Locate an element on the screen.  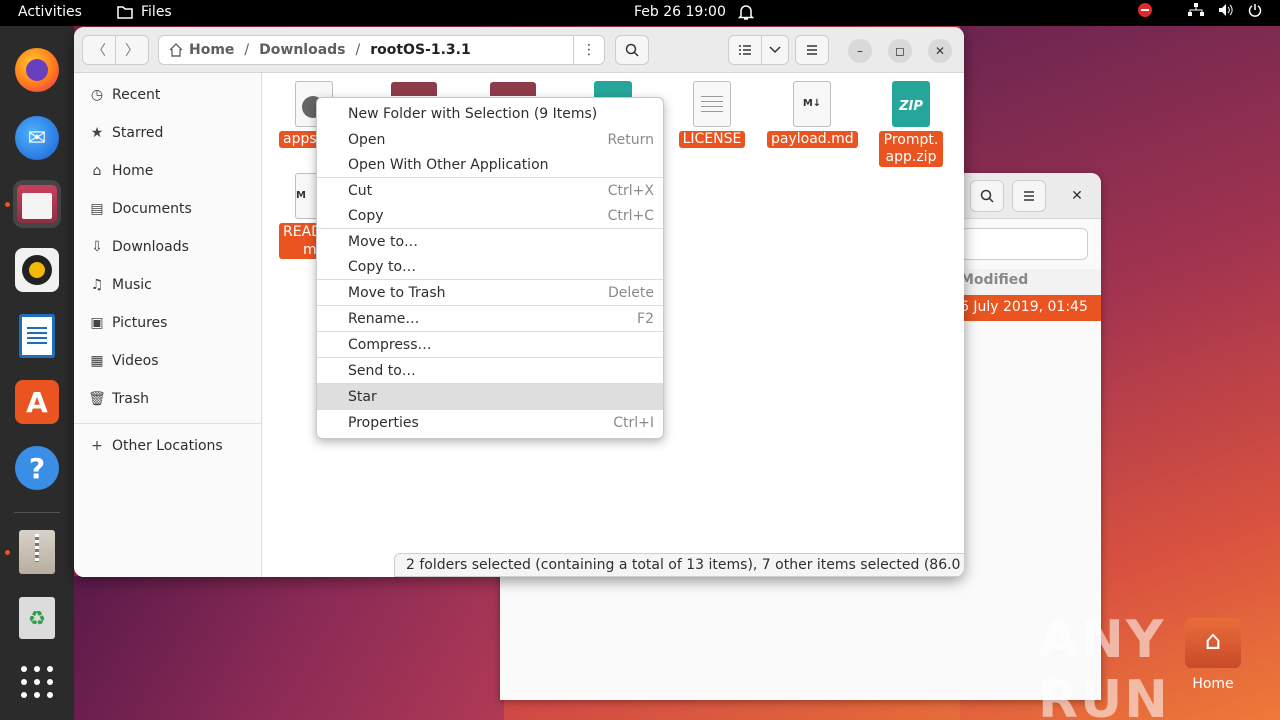
menu-item-cut: Cut Ctrl+X is located at coordinates (490, 191).